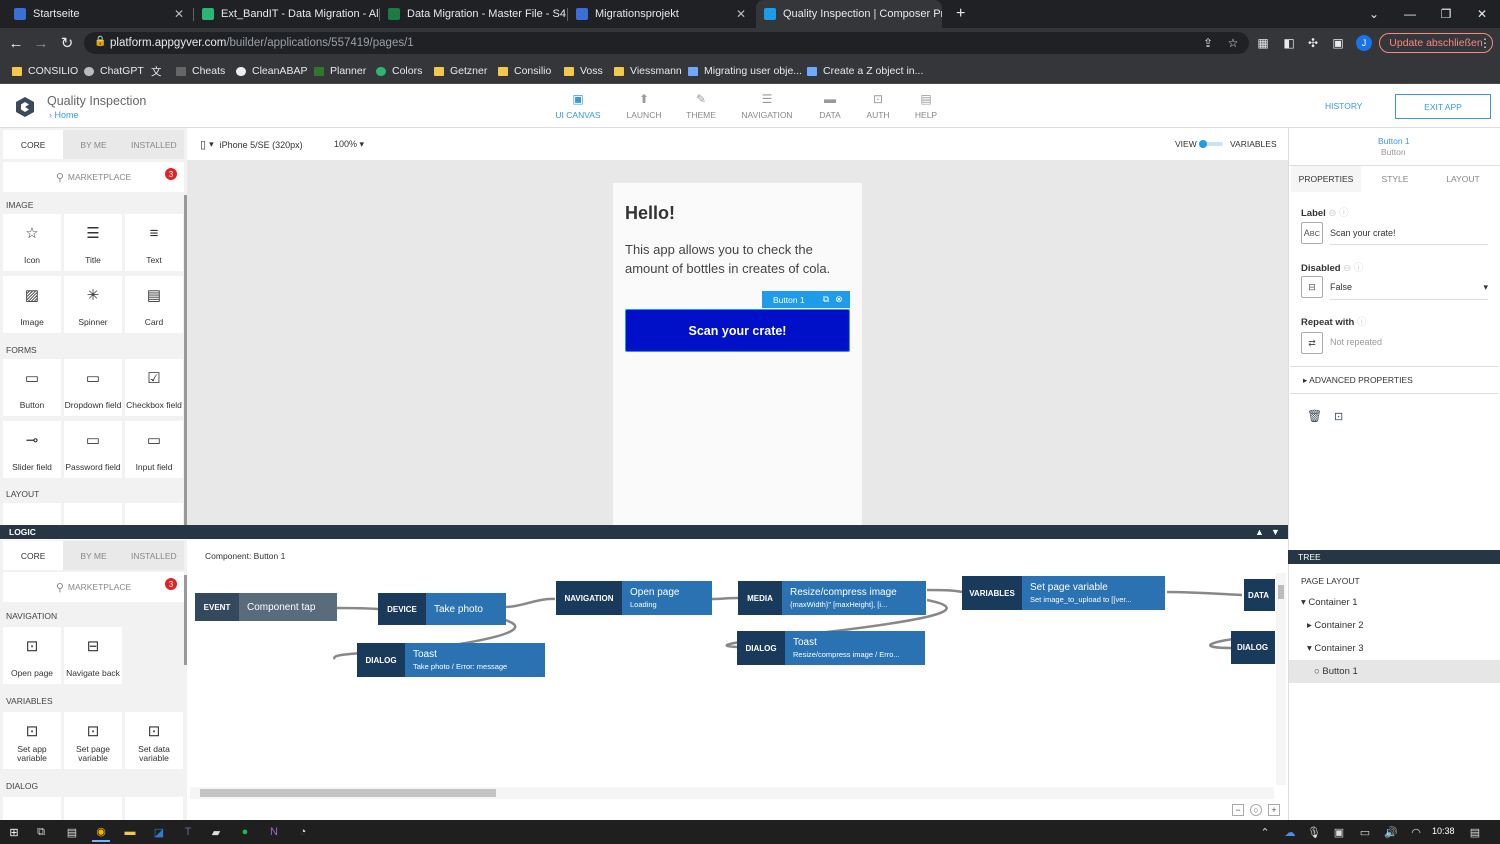 This screenshot has height=844, width=1500. What do you see at coordinates (767, 106) in the screenshot?
I see `nav-navigation: ☰ NAVIGATION` at bounding box center [767, 106].